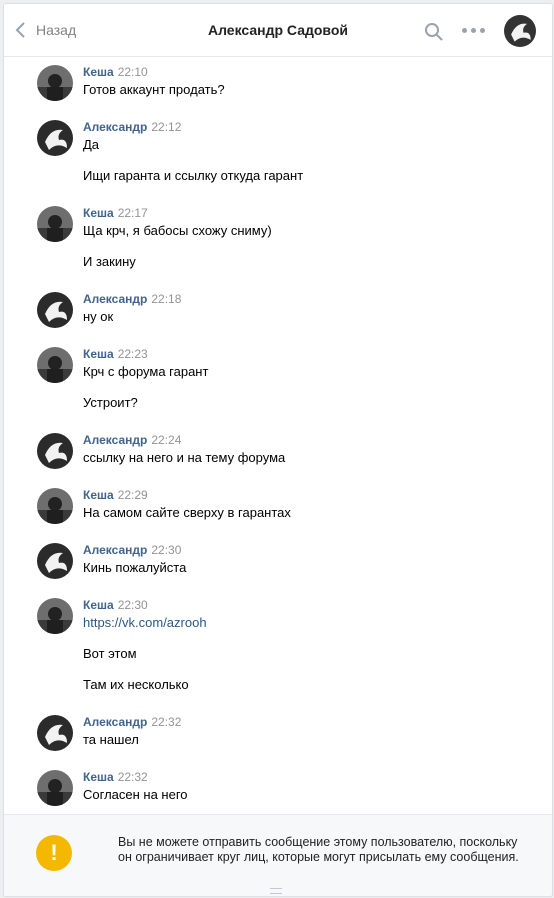 The height and width of the screenshot is (898, 554). I want to click on message-text: ну ок, so click(98, 316).